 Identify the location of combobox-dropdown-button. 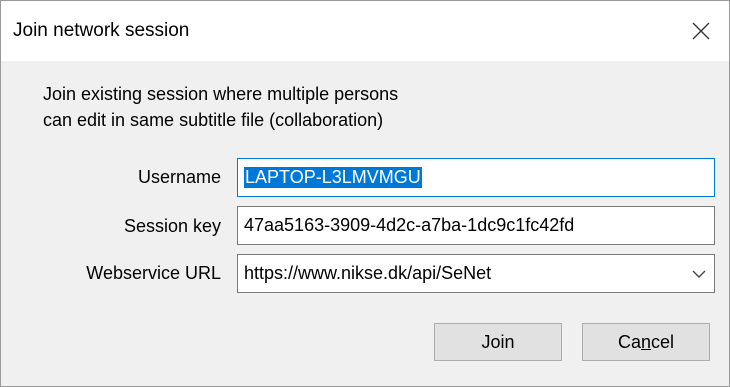
(699, 273).